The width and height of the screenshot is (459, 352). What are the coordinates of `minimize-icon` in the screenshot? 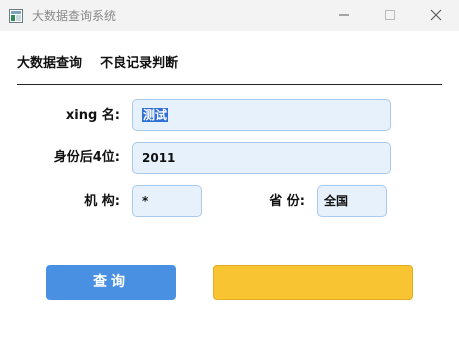 It's located at (344, 15).